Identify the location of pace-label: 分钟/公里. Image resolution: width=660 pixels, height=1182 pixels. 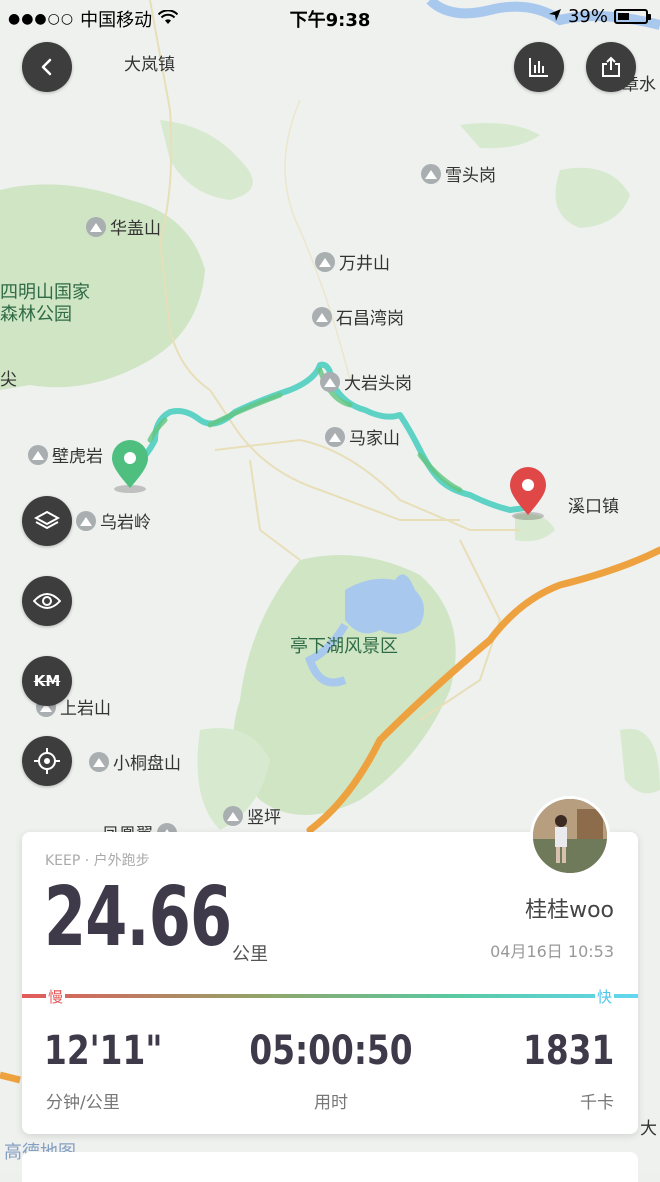
(83, 1103).